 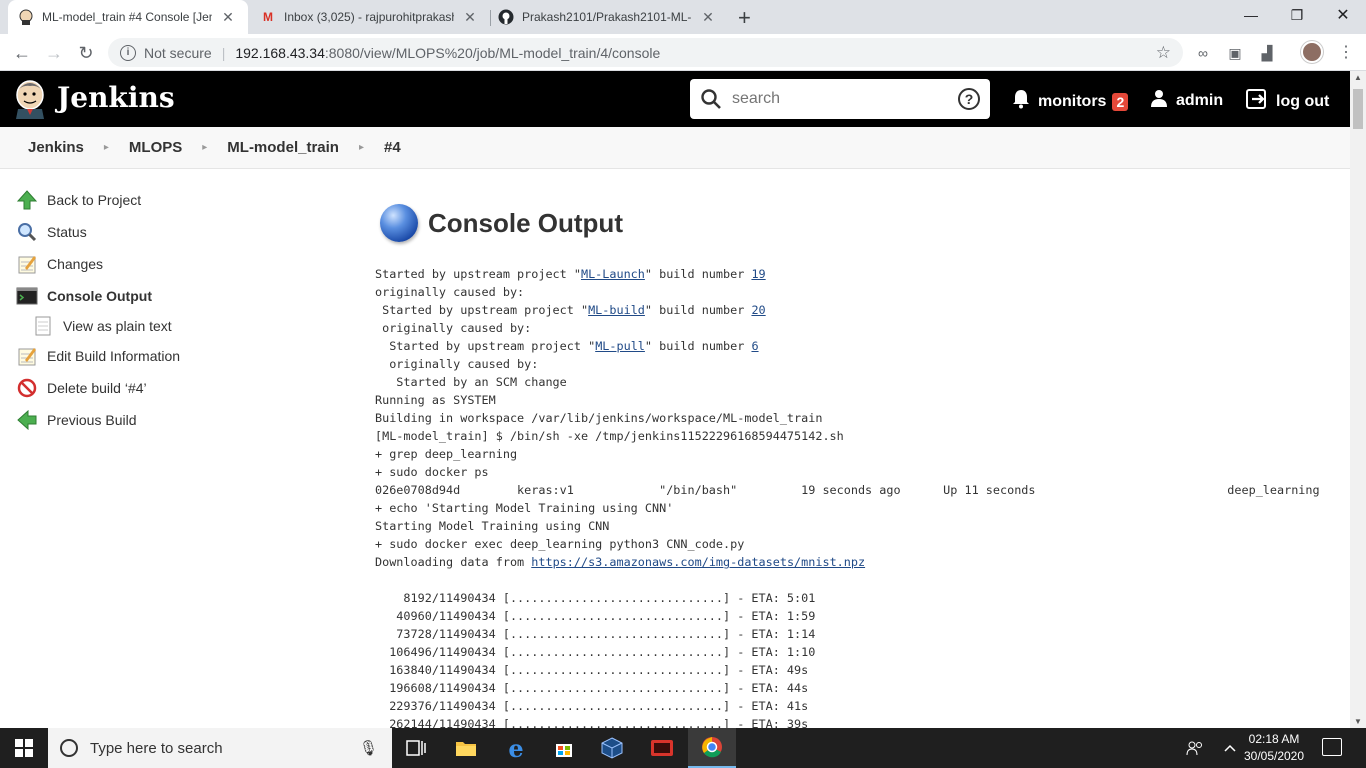 What do you see at coordinates (1287, 101) in the screenshot?
I see `logout-link: log out` at bounding box center [1287, 101].